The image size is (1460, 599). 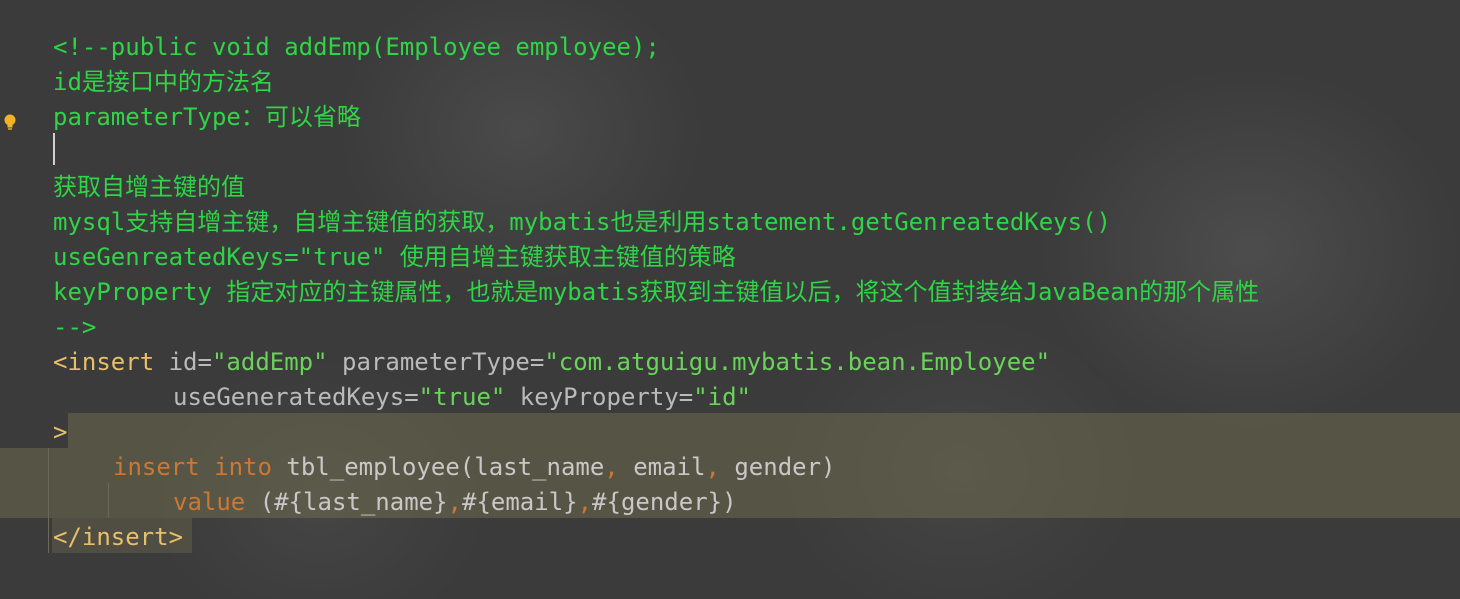 What do you see at coordinates (662, 467) in the screenshot?
I see `sql-column: email` at bounding box center [662, 467].